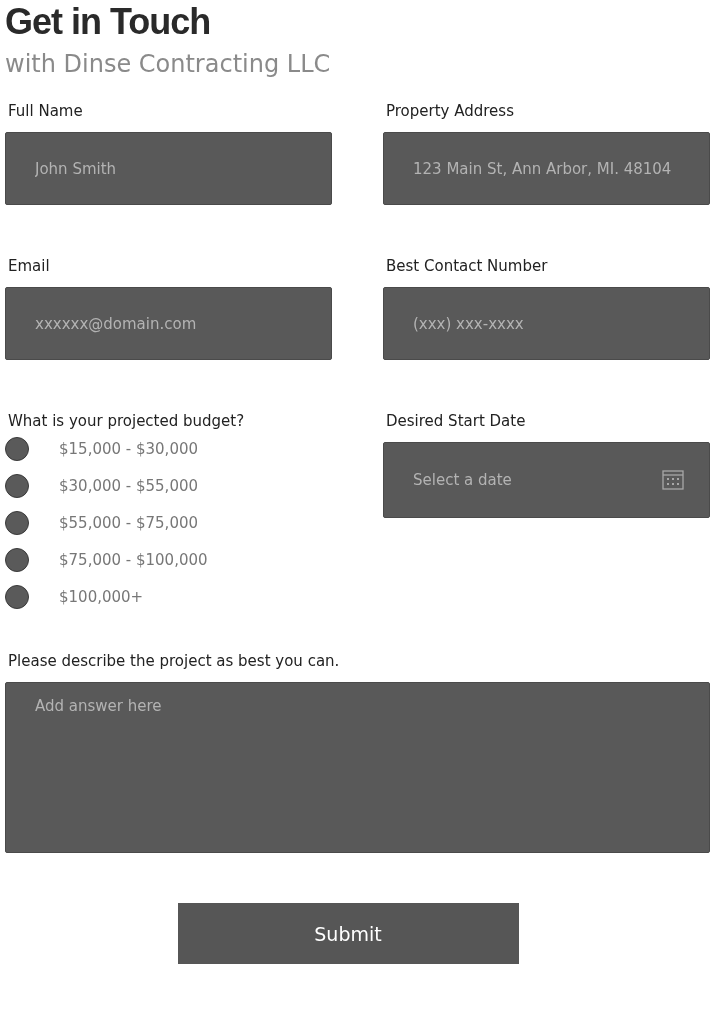 The width and height of the screenshot is (724, 1024). I want to click on radio-label: $15,000 - $30,000, so click(128, 449).